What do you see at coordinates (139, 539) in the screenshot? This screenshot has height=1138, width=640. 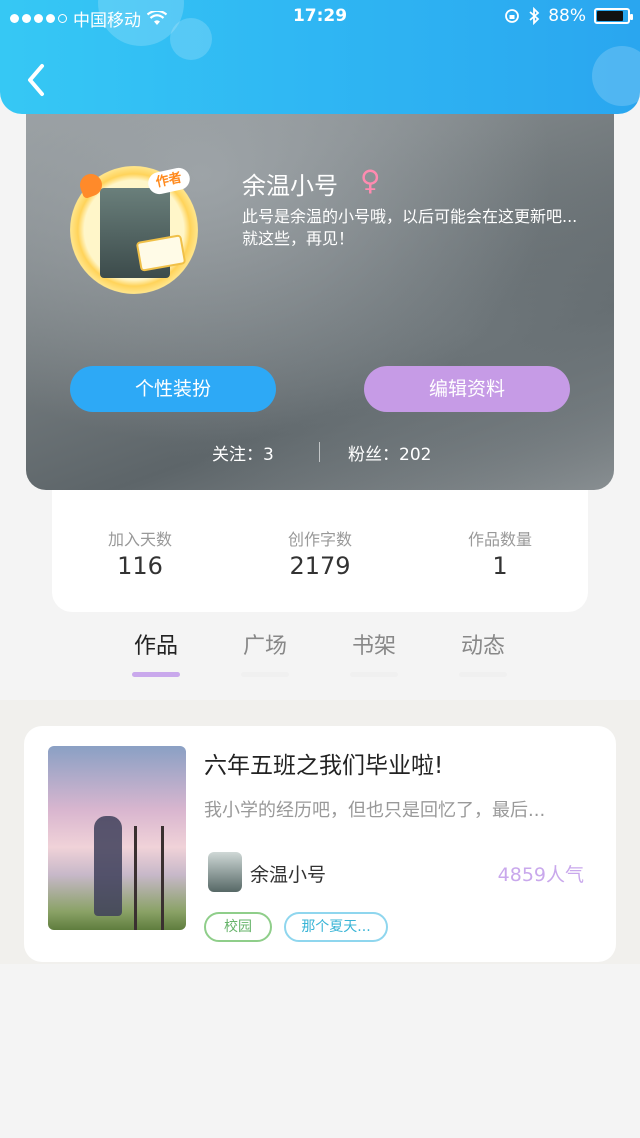 I see `stat-label: 加入天数` at bounding box center [139, 539].